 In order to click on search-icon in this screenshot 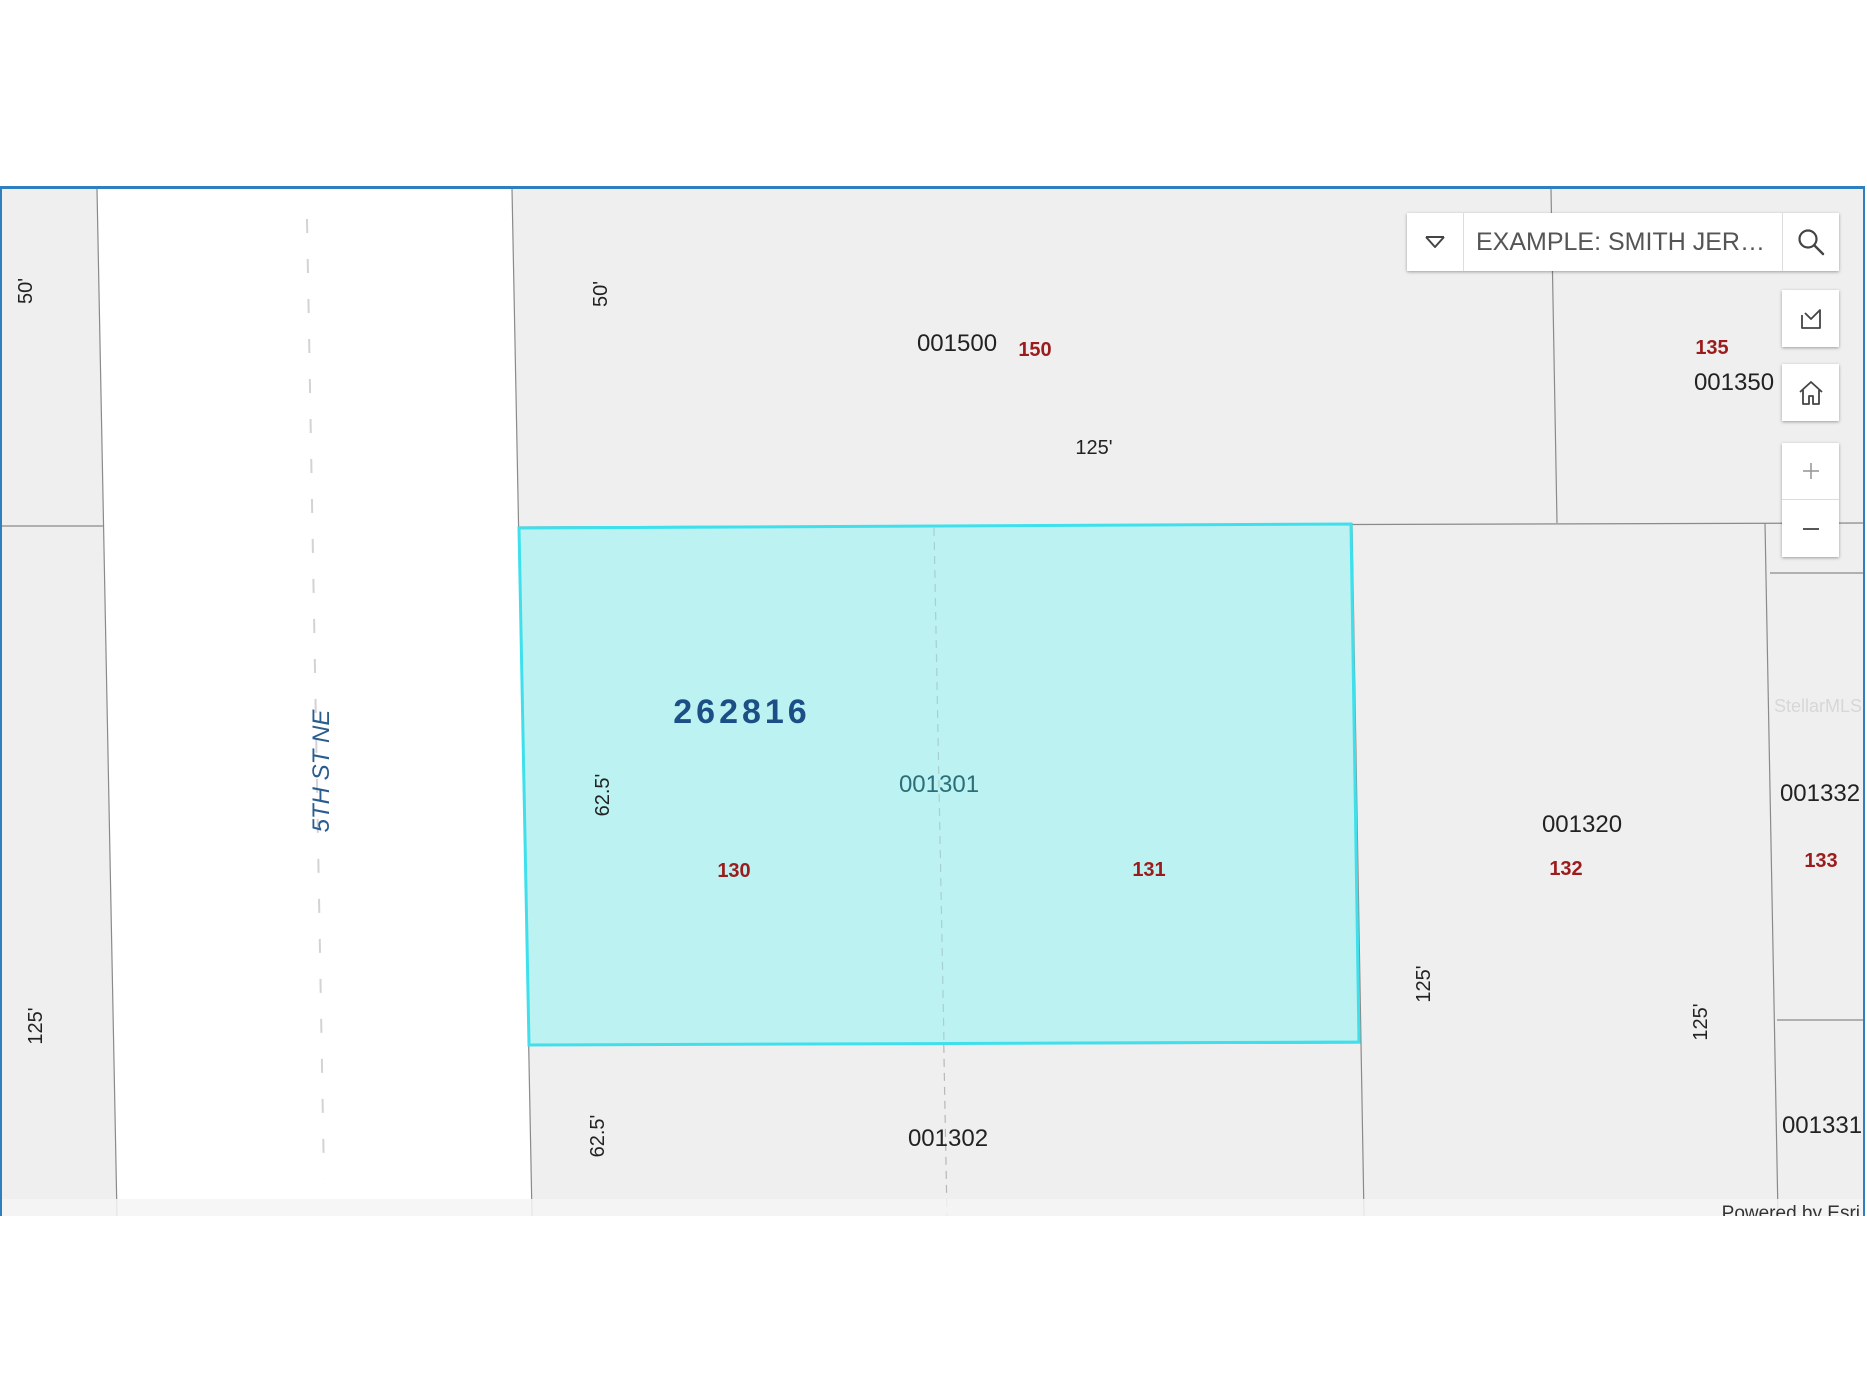, I will do `click(1811, 242)`.